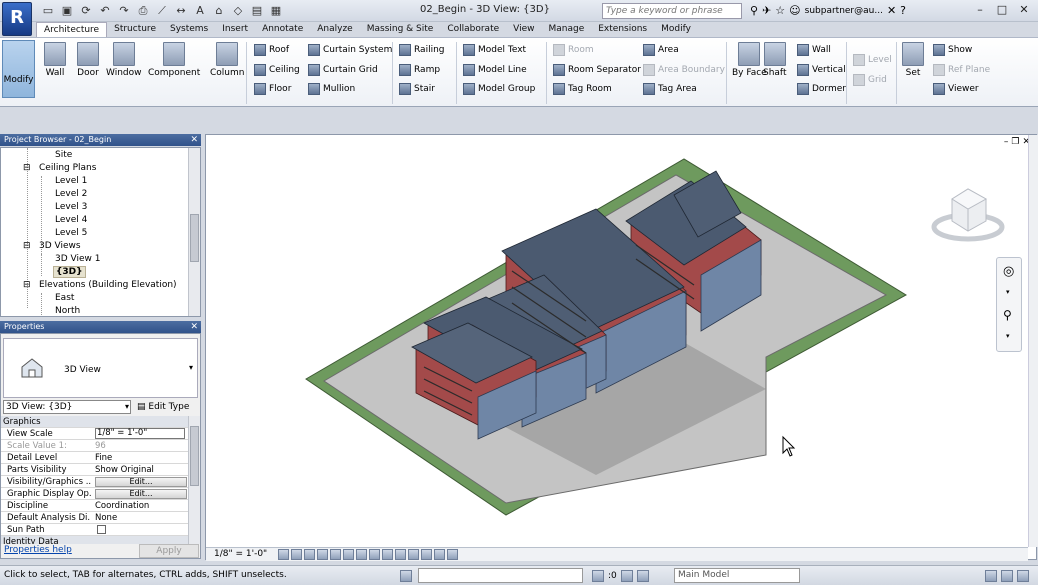 The image size is (1038, 585). Describe the element at coordinates (272, 89) in the screenshot. I see `floor-button: Floor` at that location.